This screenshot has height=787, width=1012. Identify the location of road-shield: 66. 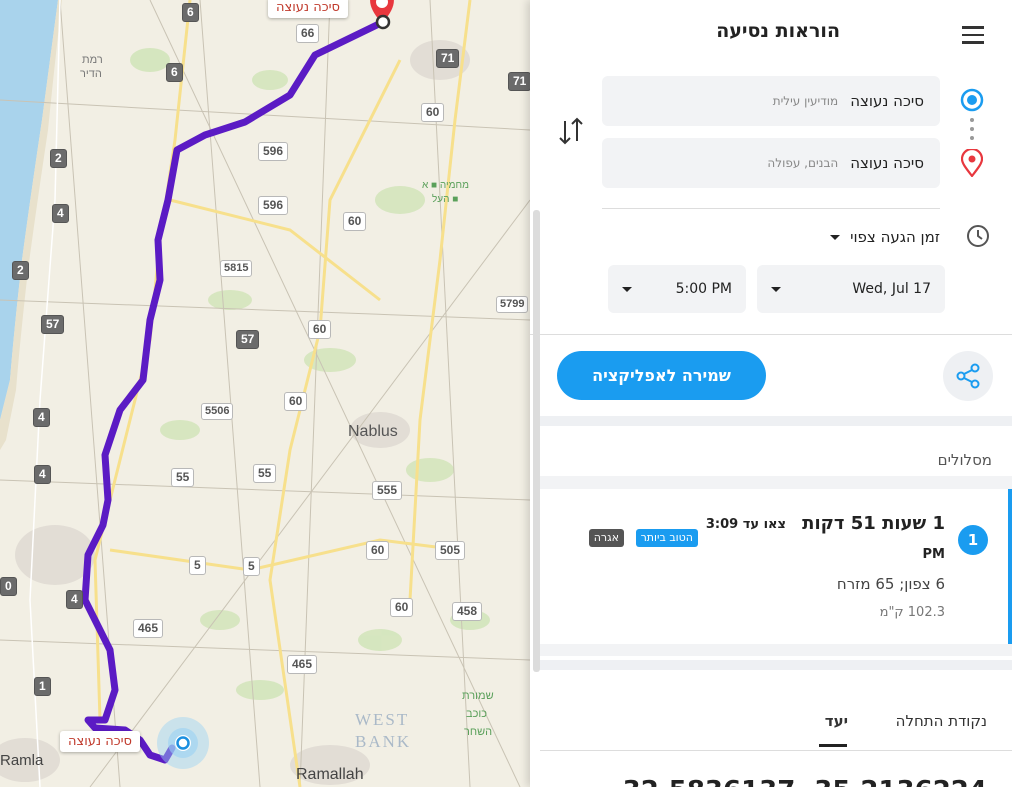
(308, 33).